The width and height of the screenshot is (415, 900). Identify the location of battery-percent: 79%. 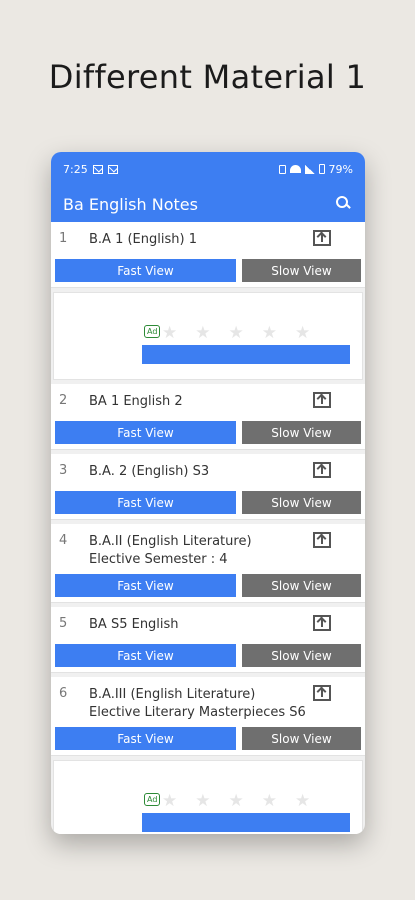
(340, 169).